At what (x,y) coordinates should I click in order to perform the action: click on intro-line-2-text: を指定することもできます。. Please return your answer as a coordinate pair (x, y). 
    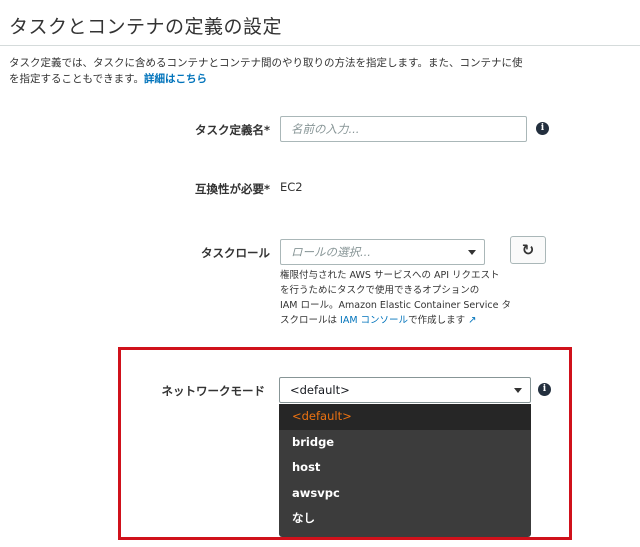
    Looking at the image, I should click on (77, 79).